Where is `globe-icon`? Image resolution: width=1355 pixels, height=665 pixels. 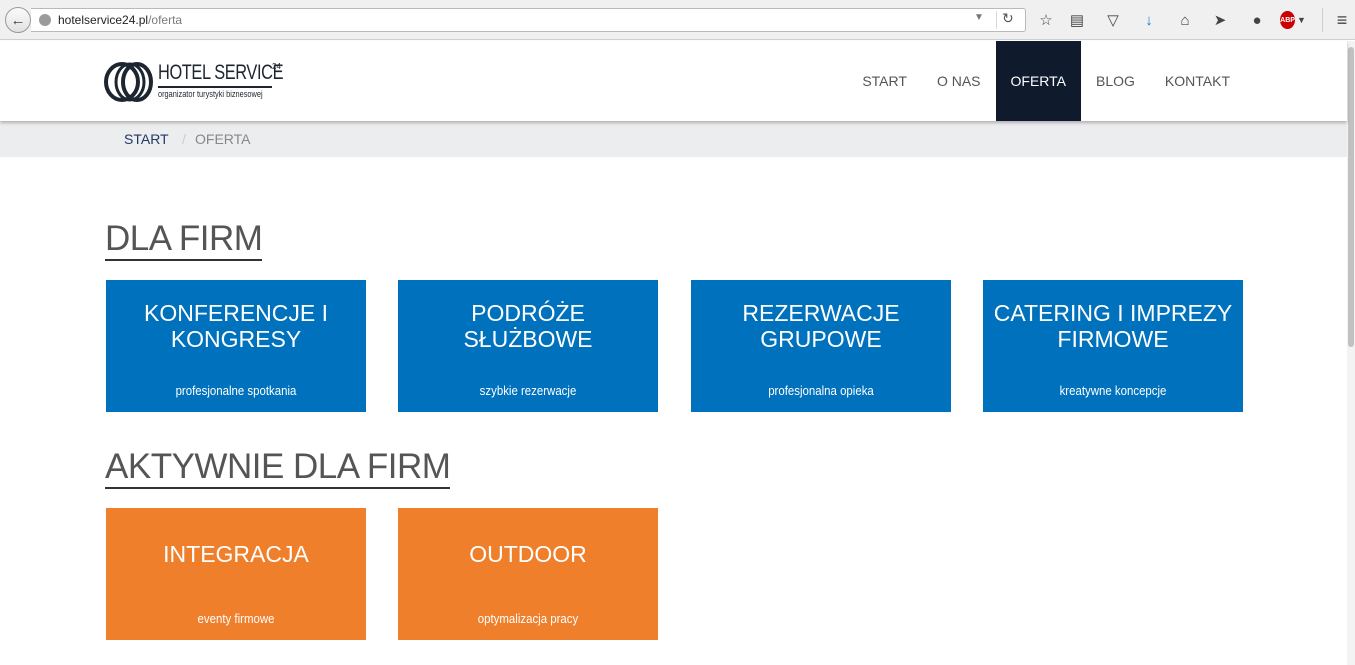 globe-icon is located at coordinates (45, 20).